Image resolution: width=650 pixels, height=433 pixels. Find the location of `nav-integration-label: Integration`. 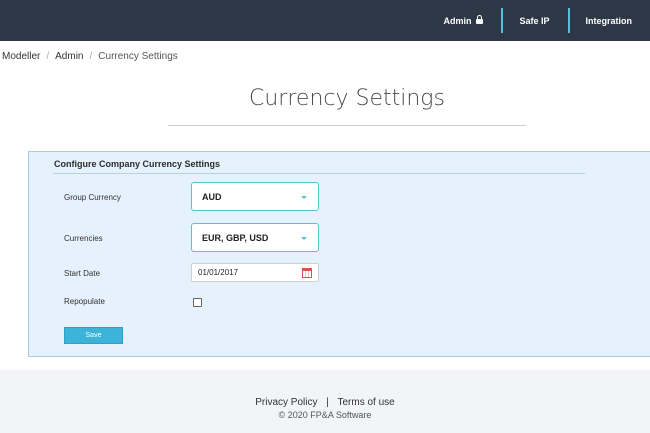

nav-integration-label: Integration is located at coordinates (609, 20).